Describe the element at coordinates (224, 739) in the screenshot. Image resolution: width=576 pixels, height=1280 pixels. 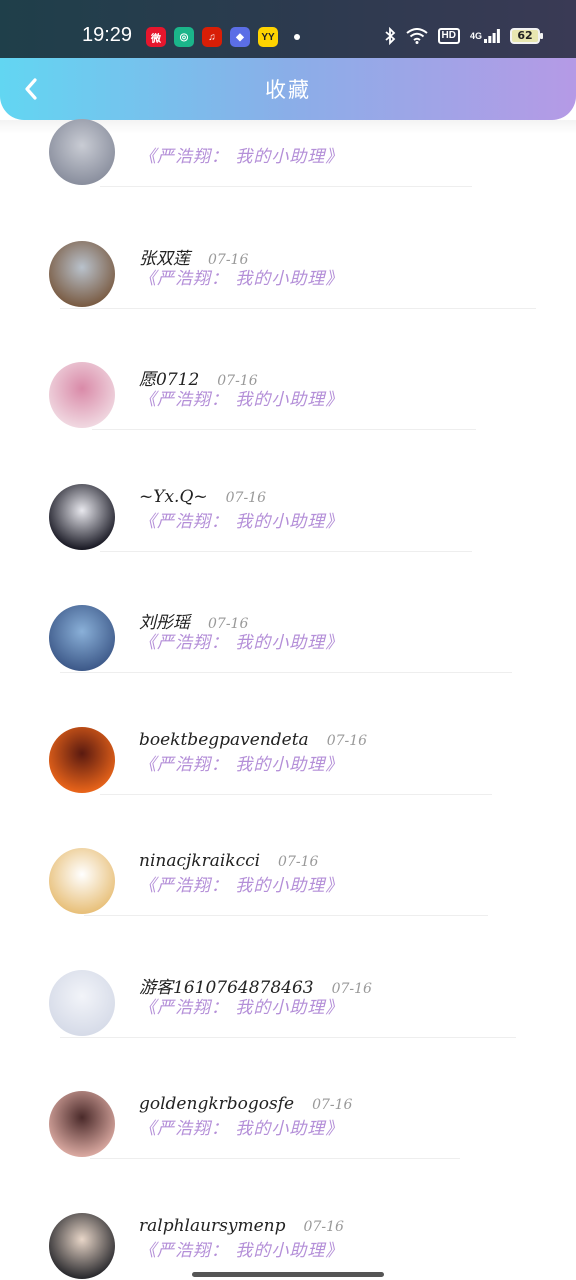
I see `user-name: boektbegpavendeta` at that location.